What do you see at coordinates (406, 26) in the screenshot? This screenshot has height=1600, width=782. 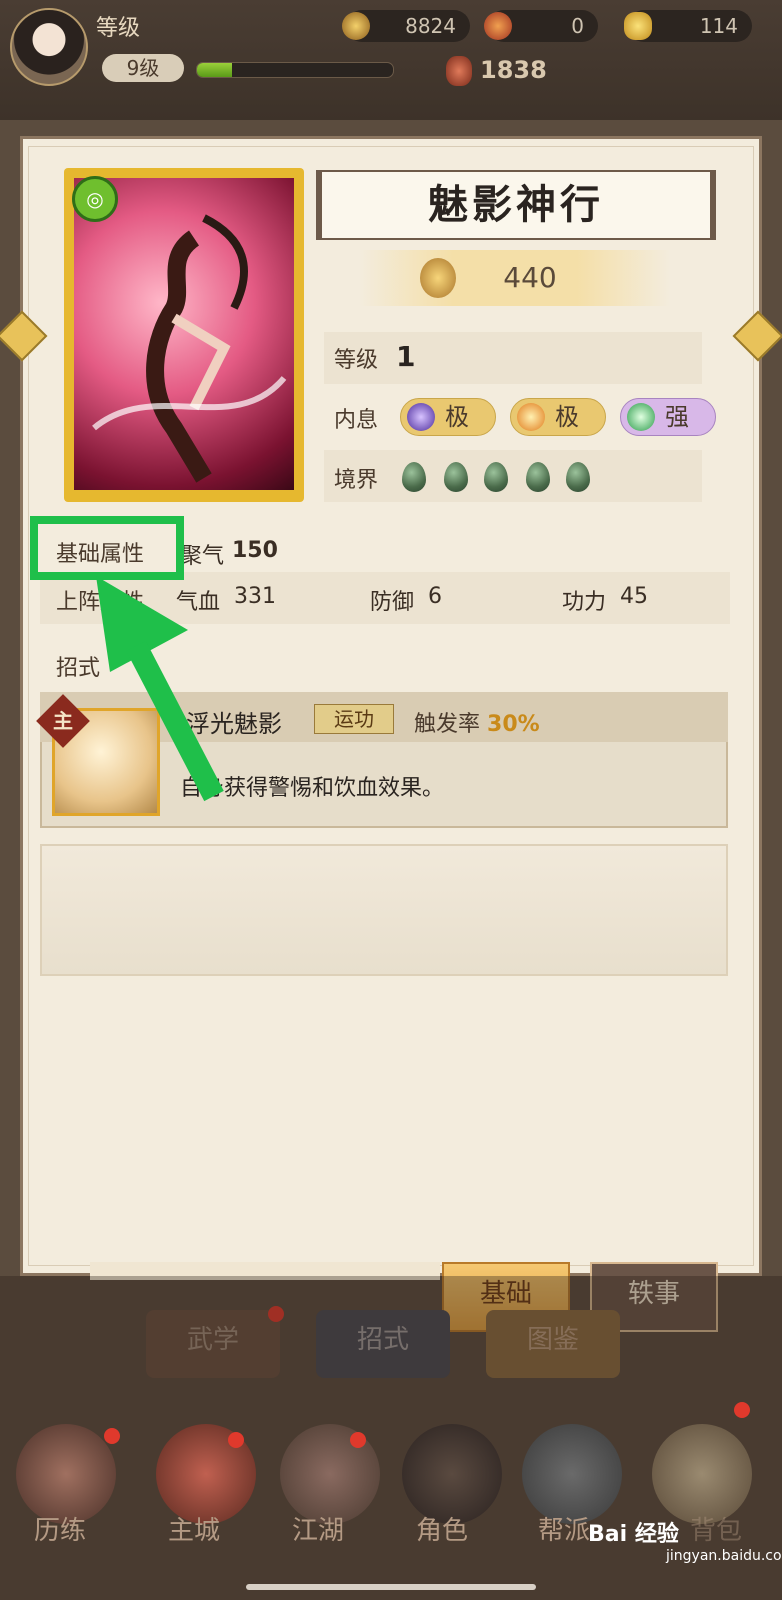 I see `currency-coin: 8824` at bounding box center [406, 26].